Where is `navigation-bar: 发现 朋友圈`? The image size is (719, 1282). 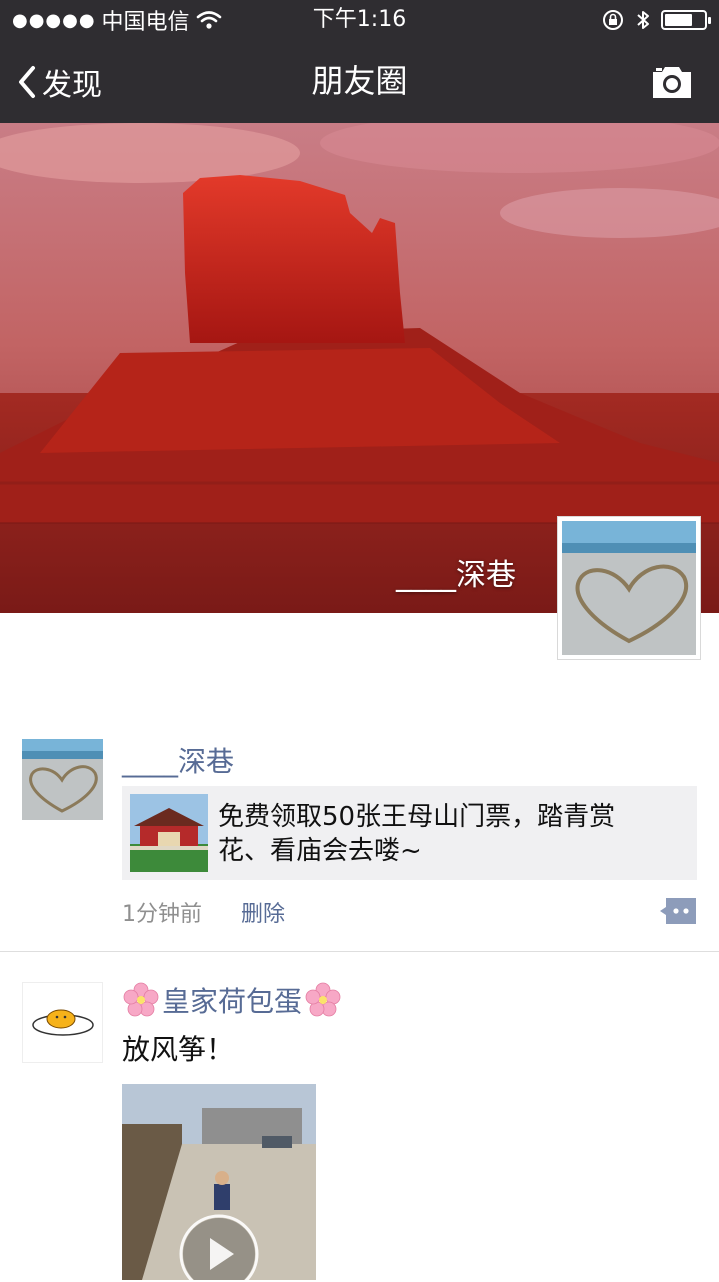
navigation-bar: 发现 朋友圈 is located at coordinates (359, 81).